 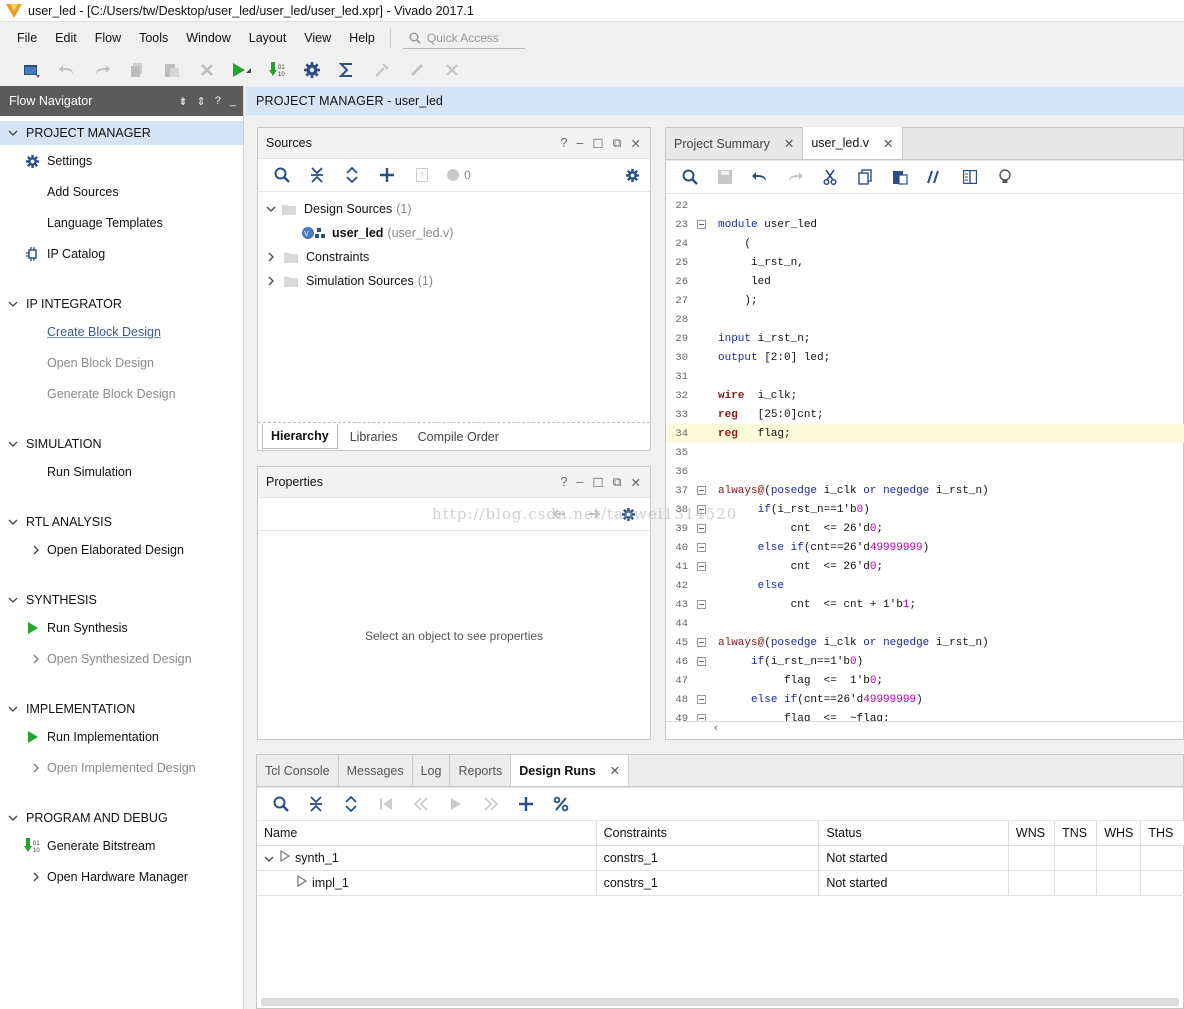 What do you see at coordinates (427, 833) in the screenshot?
I see `col-name: Name` at bounding box center [427, 833].